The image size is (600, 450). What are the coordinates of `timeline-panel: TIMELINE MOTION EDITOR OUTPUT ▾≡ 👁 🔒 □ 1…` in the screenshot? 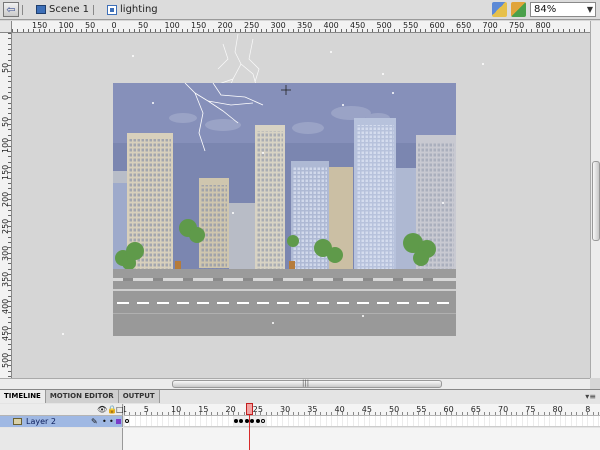 It's located at (300, 419).